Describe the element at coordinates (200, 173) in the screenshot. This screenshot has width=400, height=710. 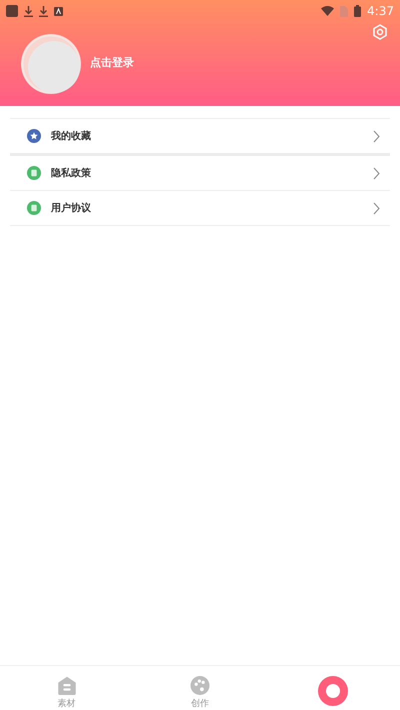
I see `menu-item: 隐私政策` at that location.